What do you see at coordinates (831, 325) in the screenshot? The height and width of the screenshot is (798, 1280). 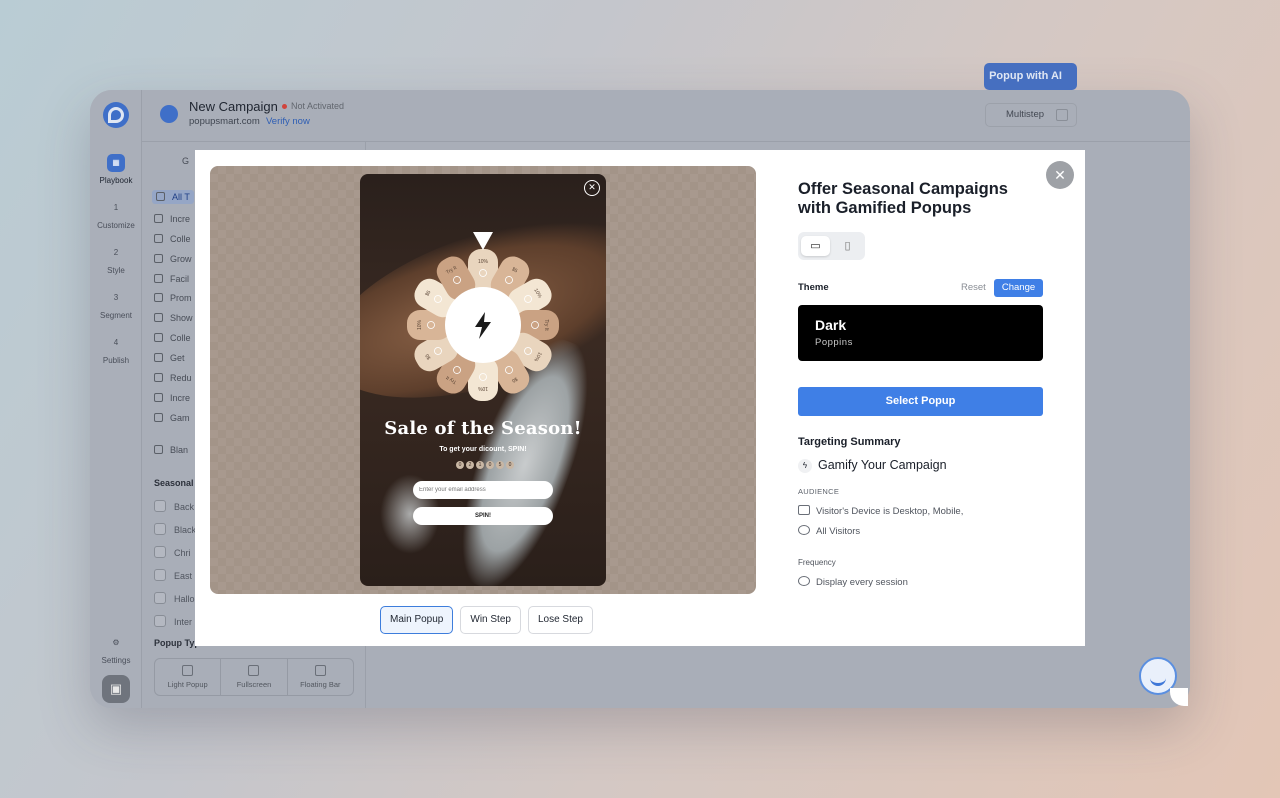 I see `theme-name: Dark` at bounding box center [831, 325].